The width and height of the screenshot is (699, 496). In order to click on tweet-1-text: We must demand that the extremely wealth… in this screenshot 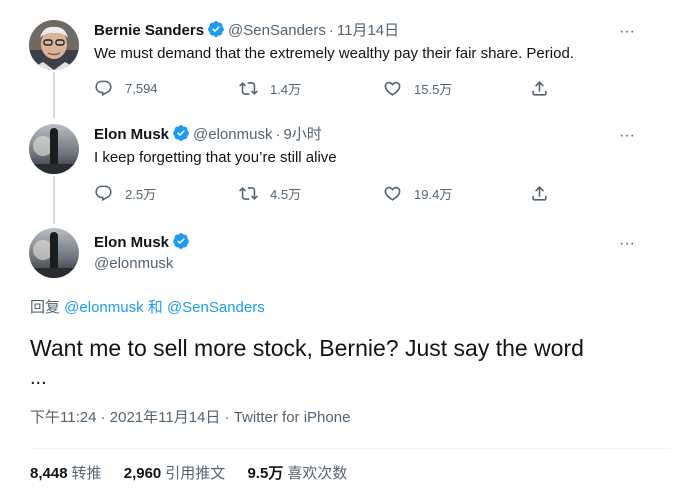, I will do `click(334, 53)`.